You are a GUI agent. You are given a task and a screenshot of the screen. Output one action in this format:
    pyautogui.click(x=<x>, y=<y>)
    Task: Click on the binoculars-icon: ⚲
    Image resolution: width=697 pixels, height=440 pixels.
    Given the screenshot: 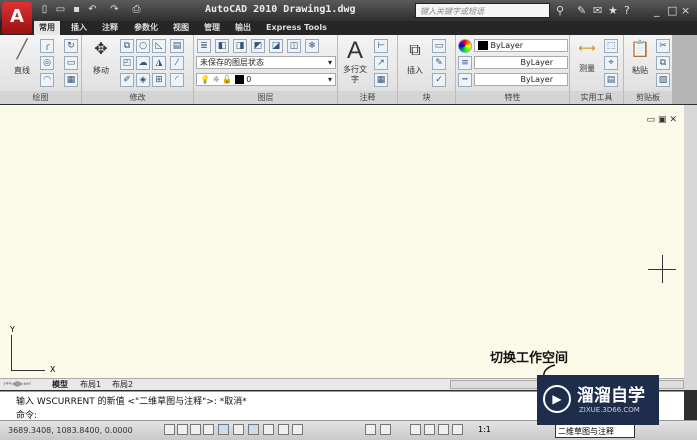 What is the action you would take?
    pyautogui.click(x=560, y=10)
    